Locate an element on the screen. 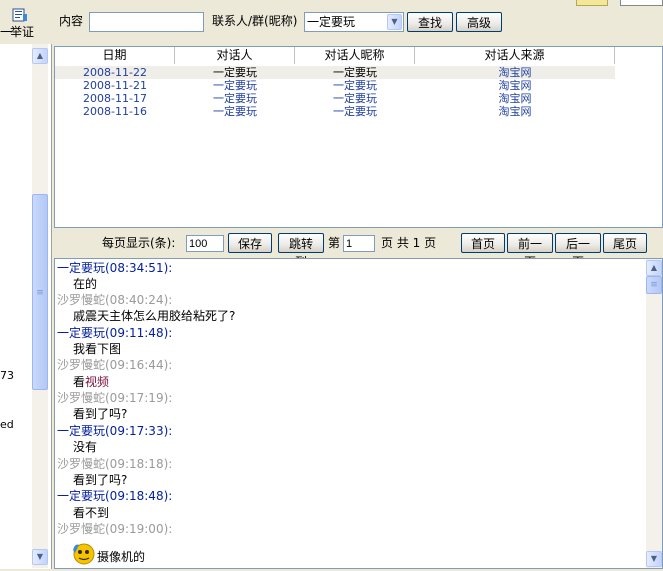 The width and height of the screenshot is (663, 571). contact-select: 一定要玩 ▼ is located at coordinates (354, 22).